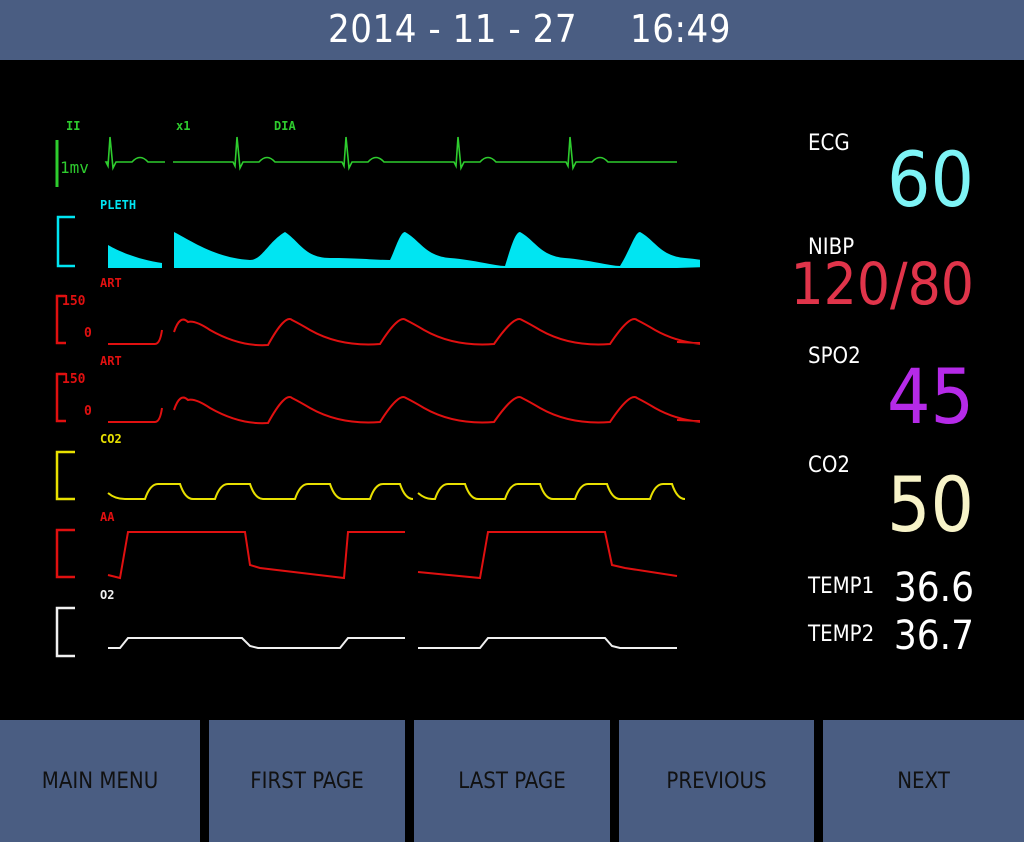 This screenshot has width=1024, height=842. I want to click on main-menu-button: MAIN MENU, so click(100, 781).